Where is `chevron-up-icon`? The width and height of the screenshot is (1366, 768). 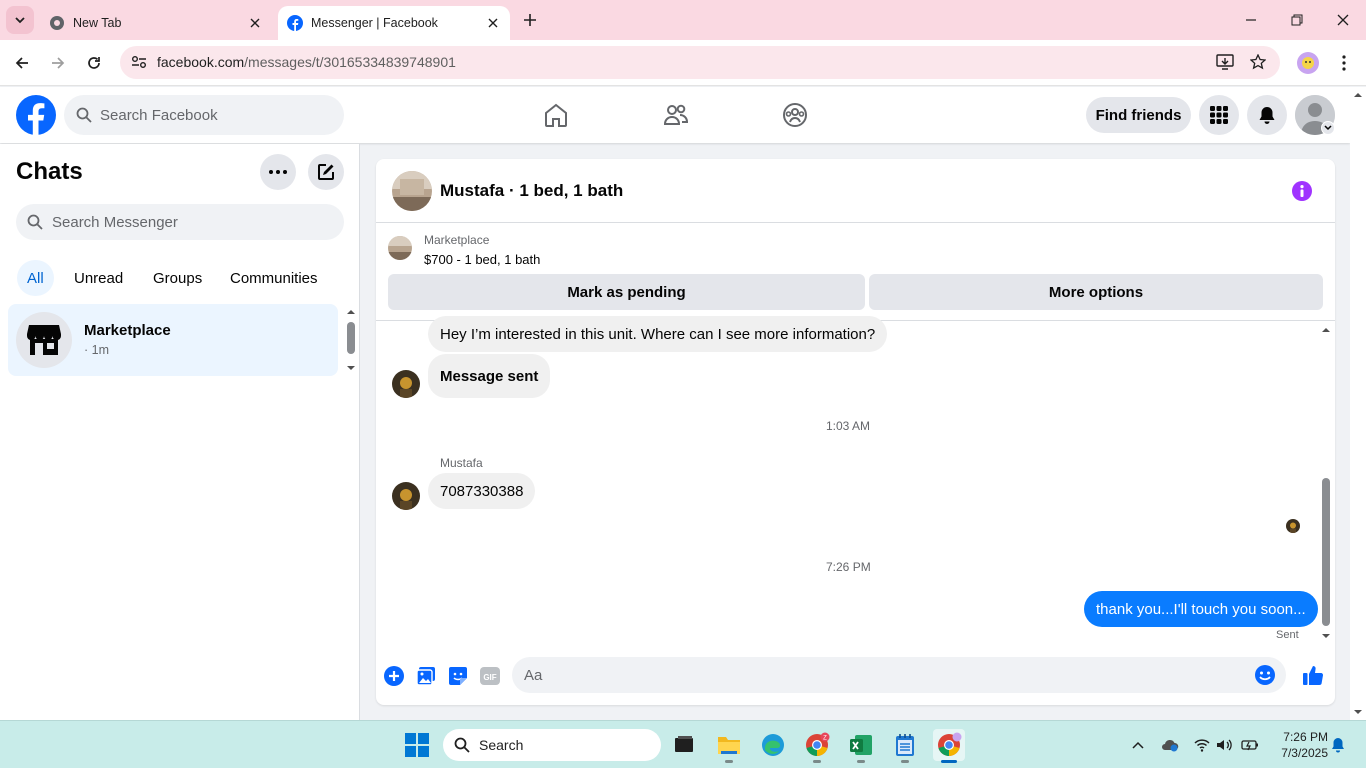 chevron-up-icon is located at coordinates (1138, 745).